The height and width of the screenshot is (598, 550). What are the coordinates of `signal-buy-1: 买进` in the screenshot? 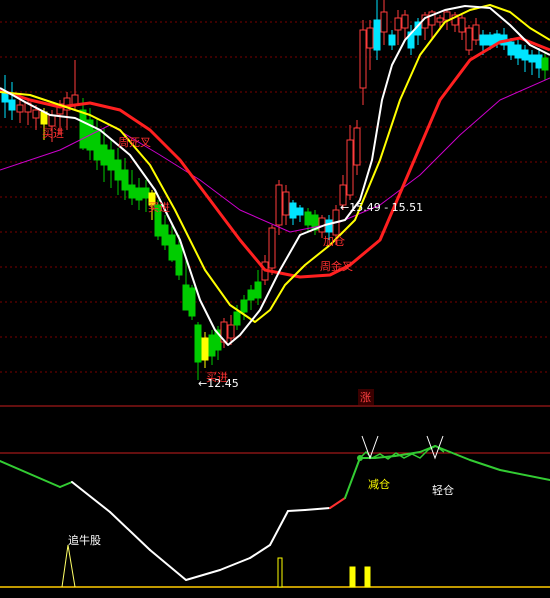 It's located at (53, 133).